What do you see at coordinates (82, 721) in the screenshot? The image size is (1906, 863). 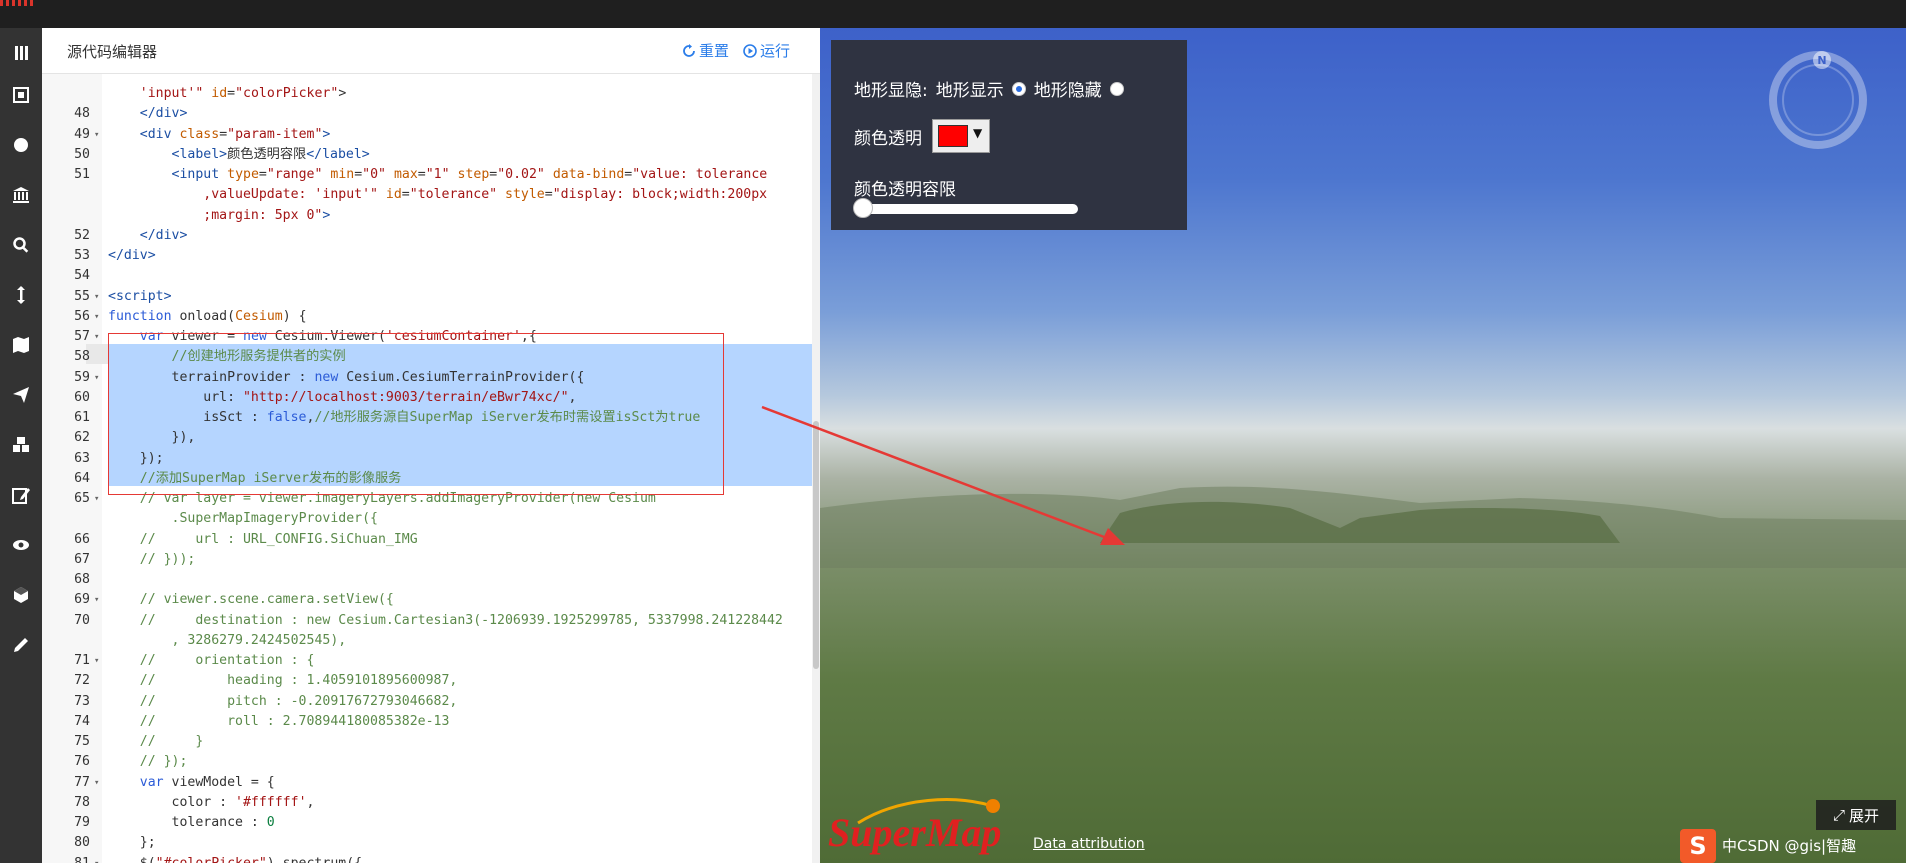 I see `line-number: 74` at bounding box center [82, 721].